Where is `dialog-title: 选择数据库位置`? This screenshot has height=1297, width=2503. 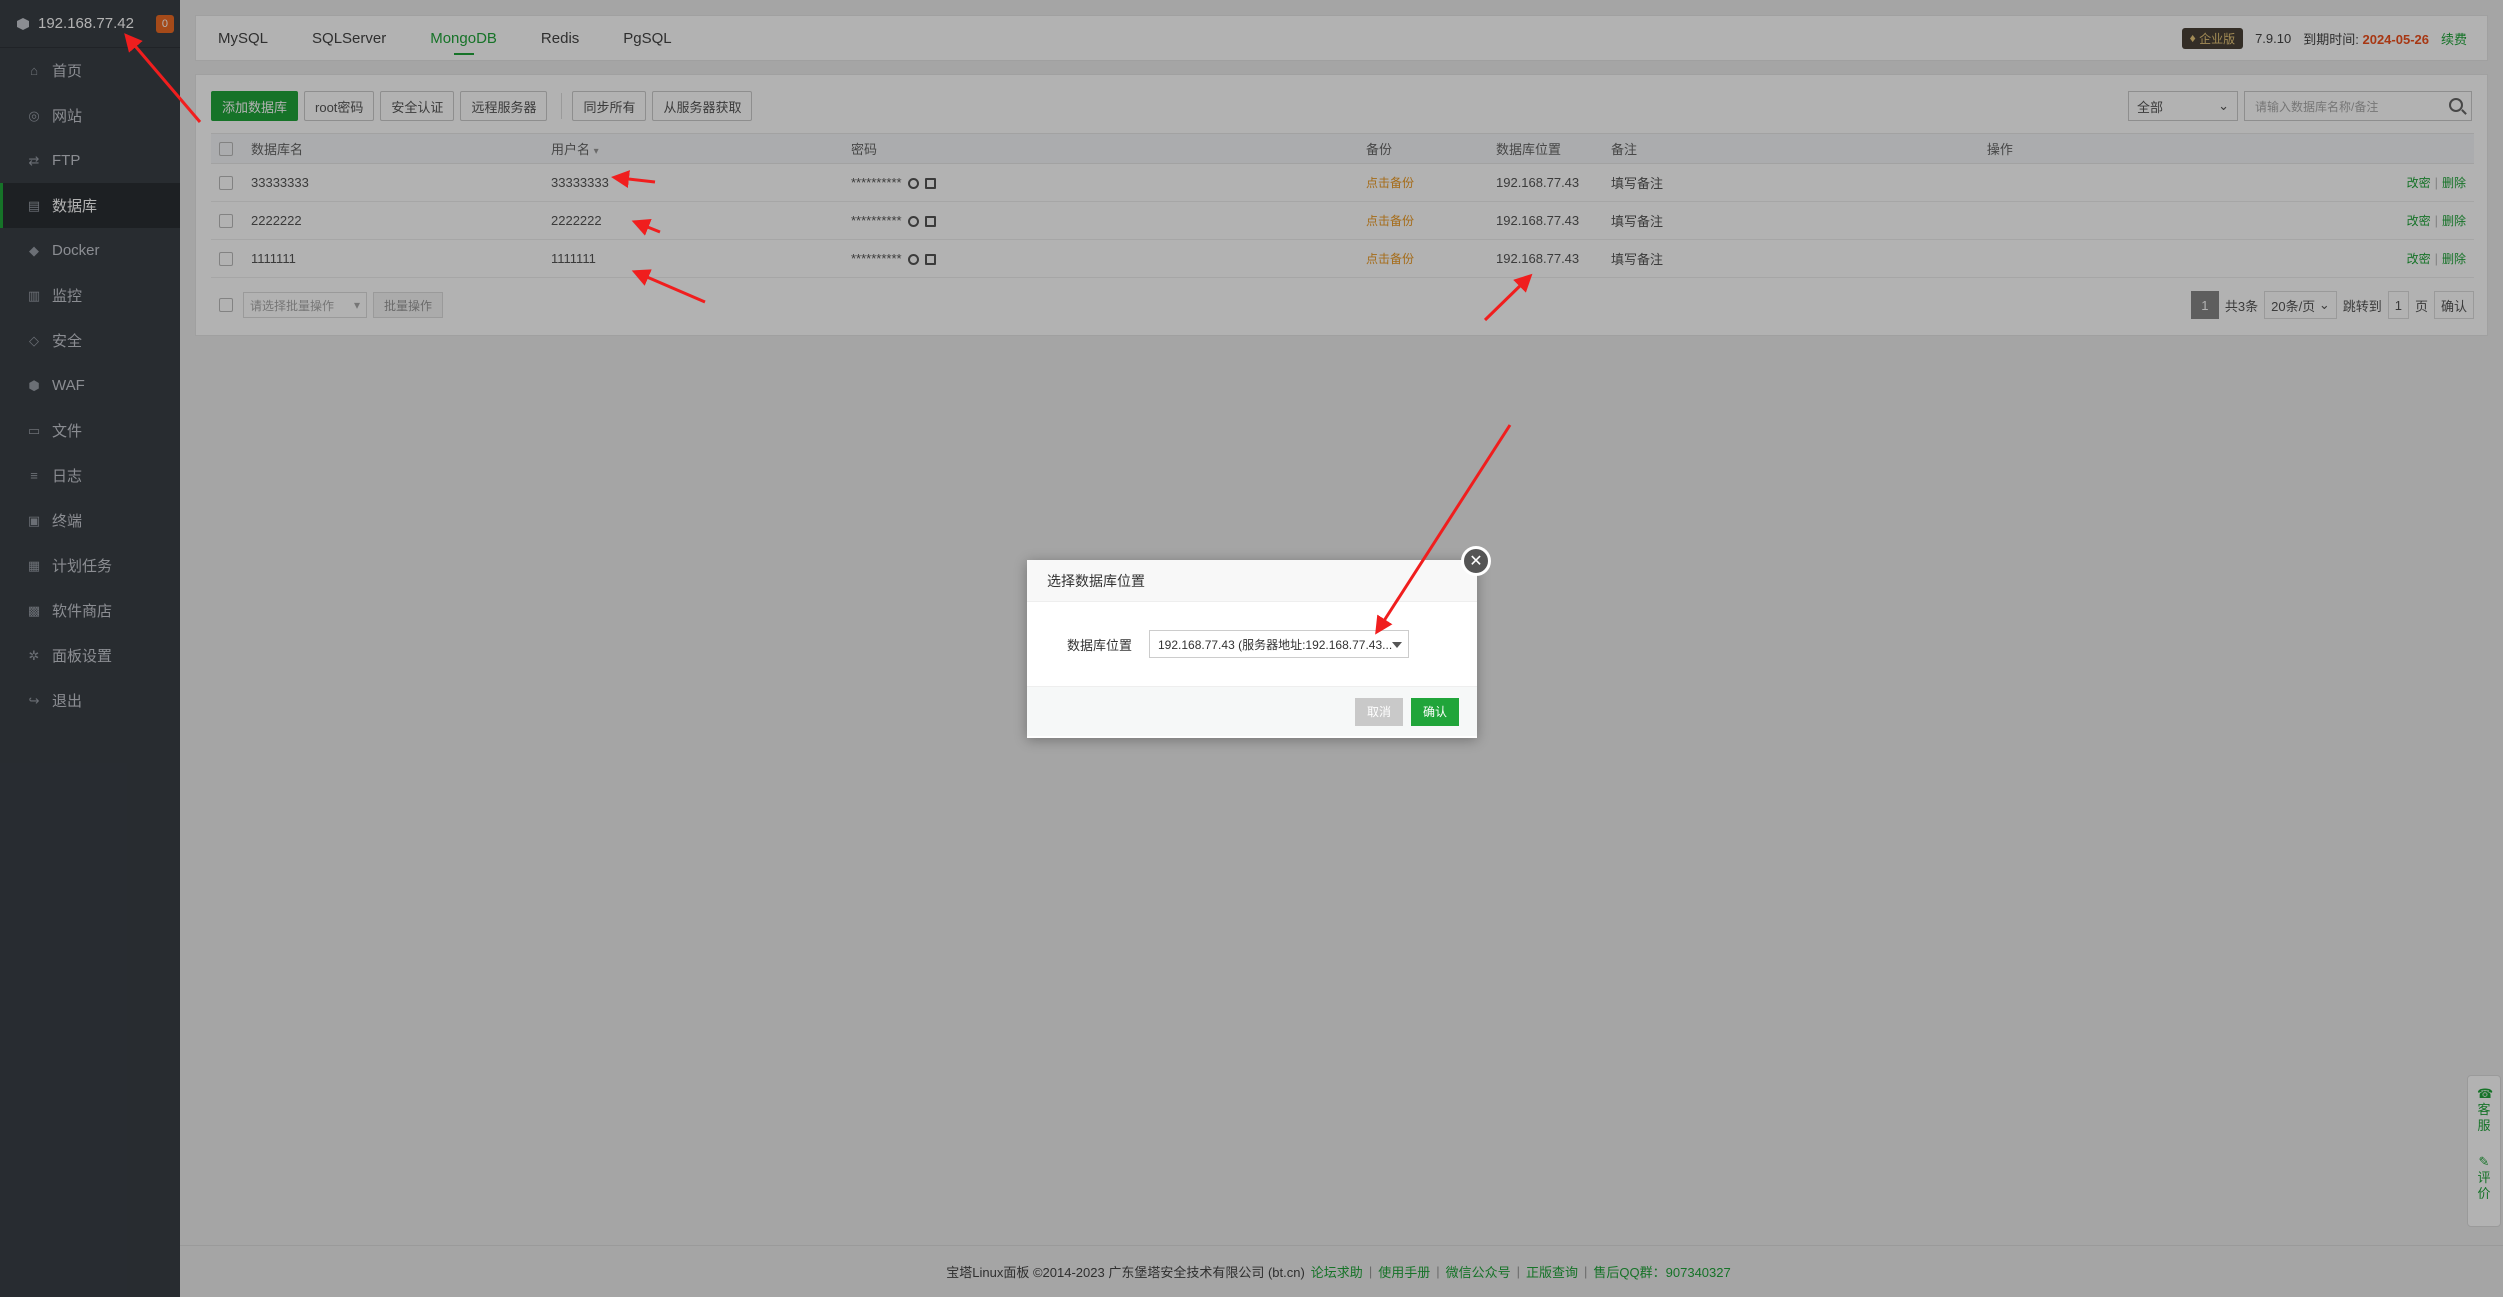
dialog-title: 选择数据库位置 is located at coordinates (1252, 581).